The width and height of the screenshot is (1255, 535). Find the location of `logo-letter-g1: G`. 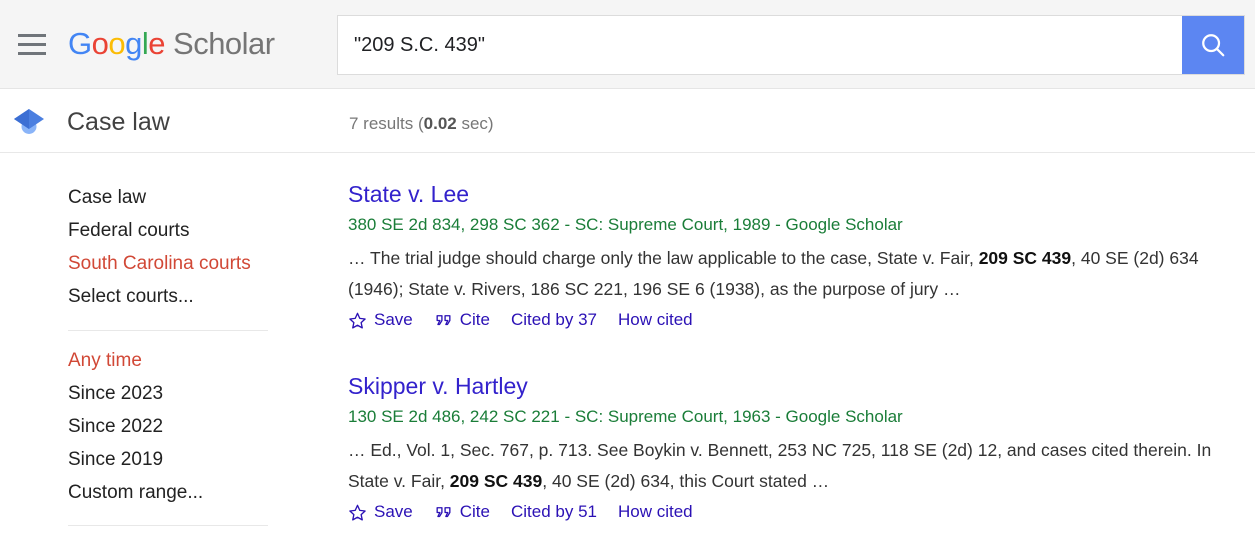

logo-letter-g1: G is located at coordinates (80, 43).